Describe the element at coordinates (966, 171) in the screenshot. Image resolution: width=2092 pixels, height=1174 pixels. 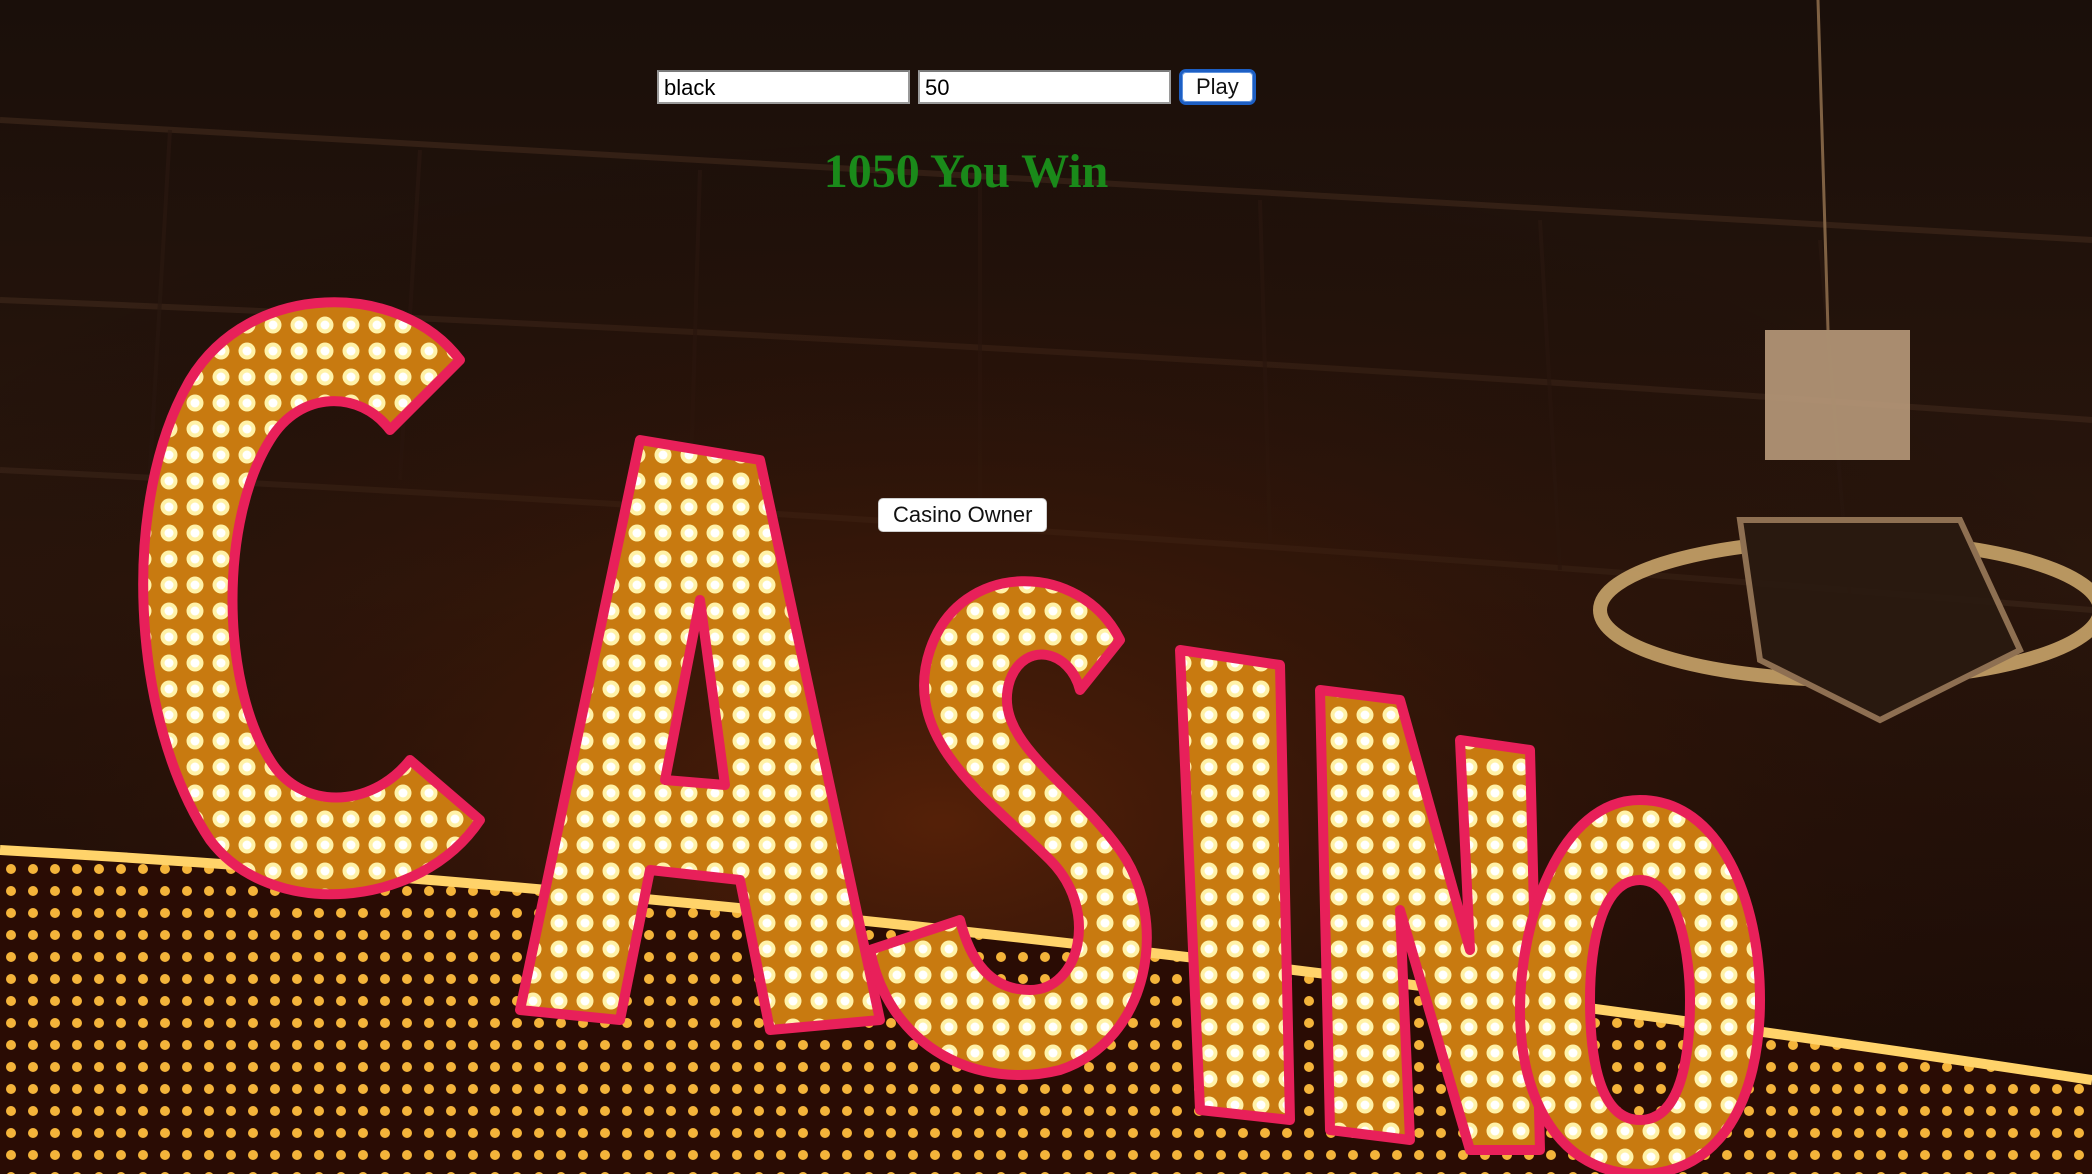
I see `result-message: 1050 You Win` at that location.